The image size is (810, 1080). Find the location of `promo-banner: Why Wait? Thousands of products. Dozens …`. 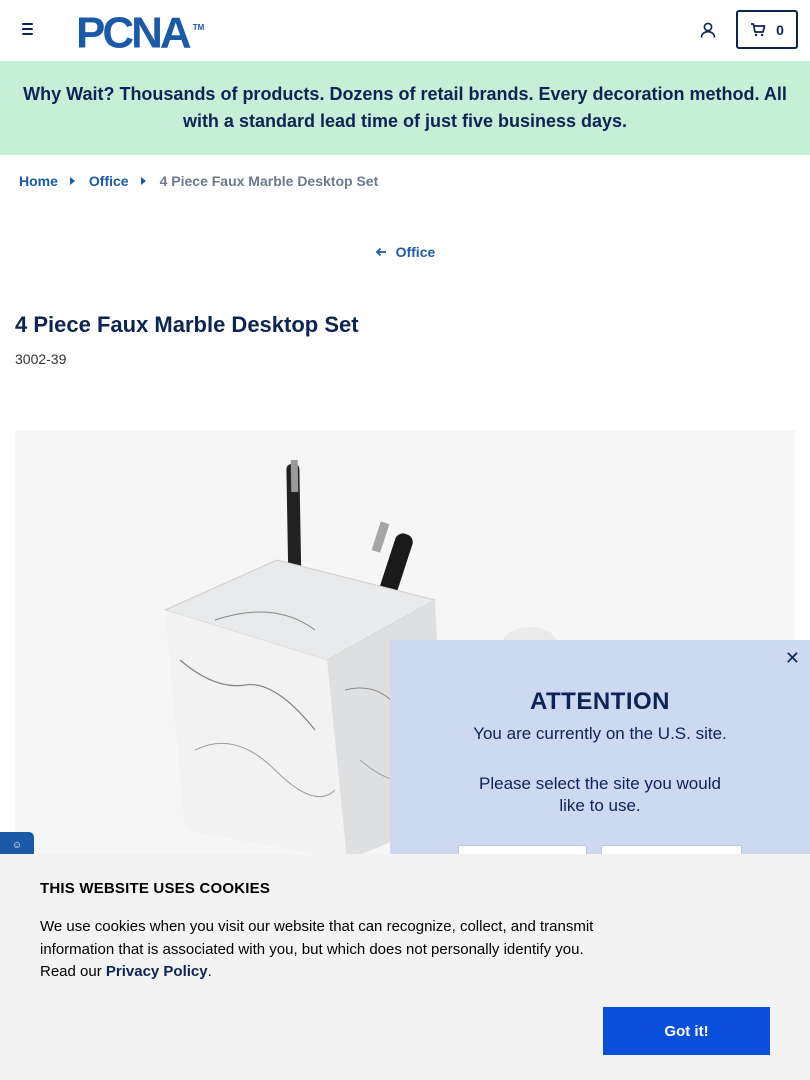

promo-banner: Why Wait? Thousands of products. Dozens … is located at coordinates (405, 108).